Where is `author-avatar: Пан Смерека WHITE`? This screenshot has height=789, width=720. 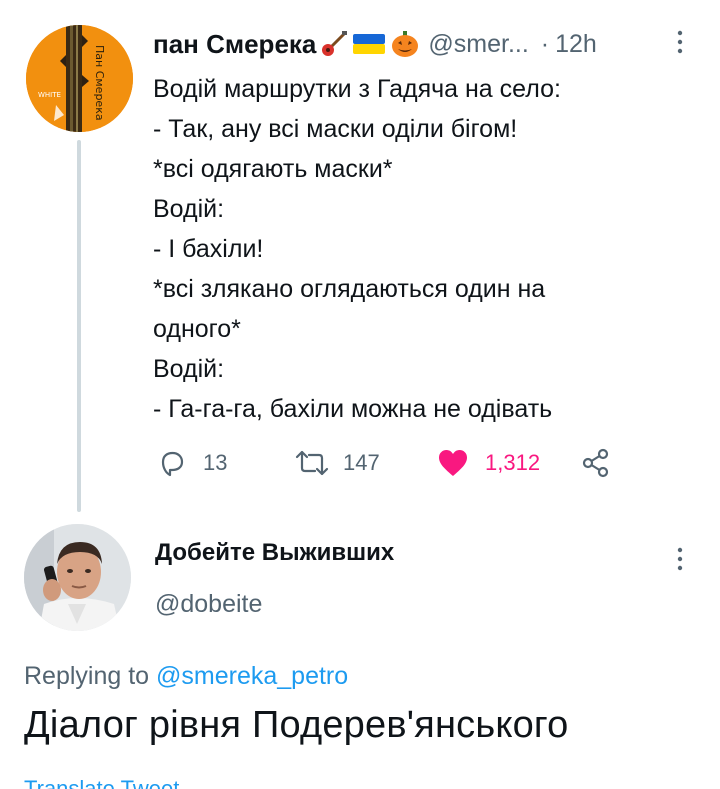 author-avatar: Пан Смерека WHITE is located at coordinates (79, 78).